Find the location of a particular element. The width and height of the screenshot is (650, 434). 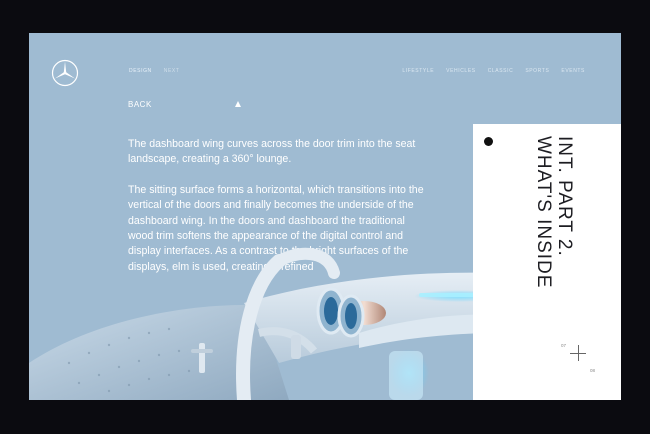

plus-icon is located at coordinates (578, 353).